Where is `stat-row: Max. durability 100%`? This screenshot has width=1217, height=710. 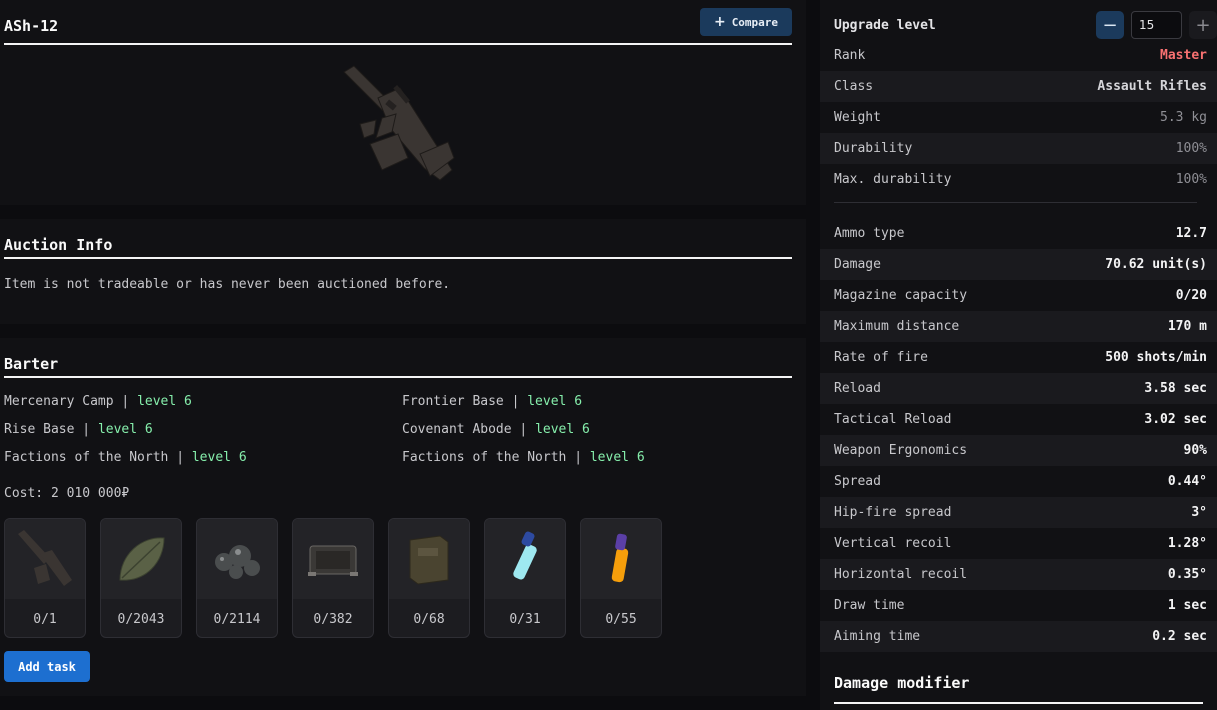 stat-row: Max. durability 100% is located at coordinates (1018, 179).